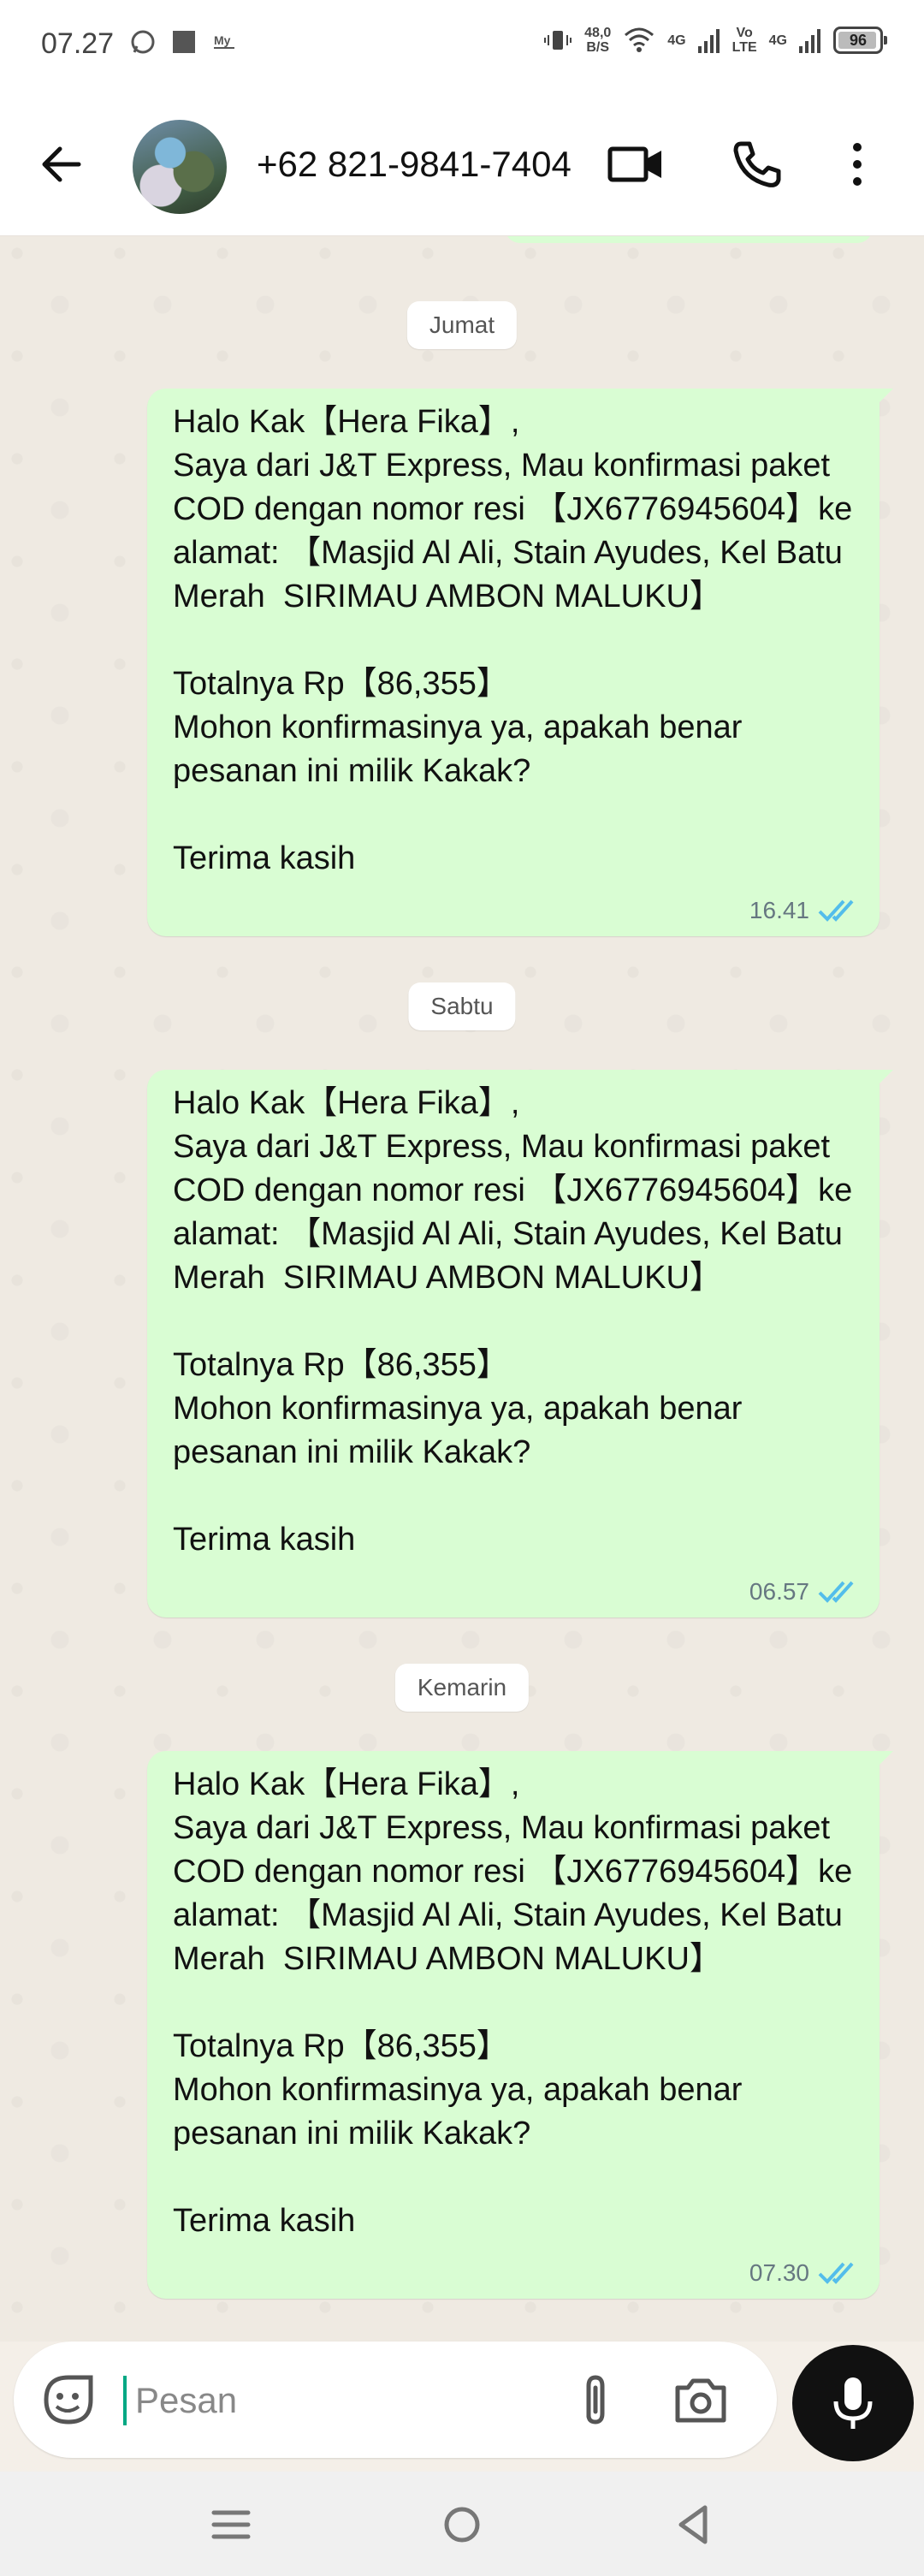 The width and height of the screenshot is (924, 2576). What do you see at coordinates (689, 239) in the screenshot?
I see `previous-message-bubble` at bounding box center [689, 239].